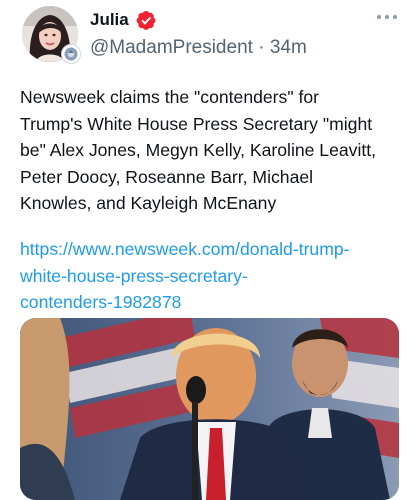 The width and height of the screenshot is (419, 500). I want to click on more-options-button, so click(387, 17).